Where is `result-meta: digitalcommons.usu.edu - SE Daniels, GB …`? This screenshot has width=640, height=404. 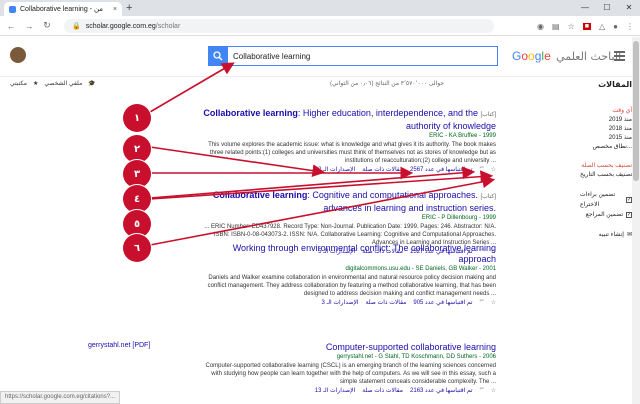 result-meta: digitalcommons.usu.edu - SE Daniels, GB … is located at coordinates (420, 269).